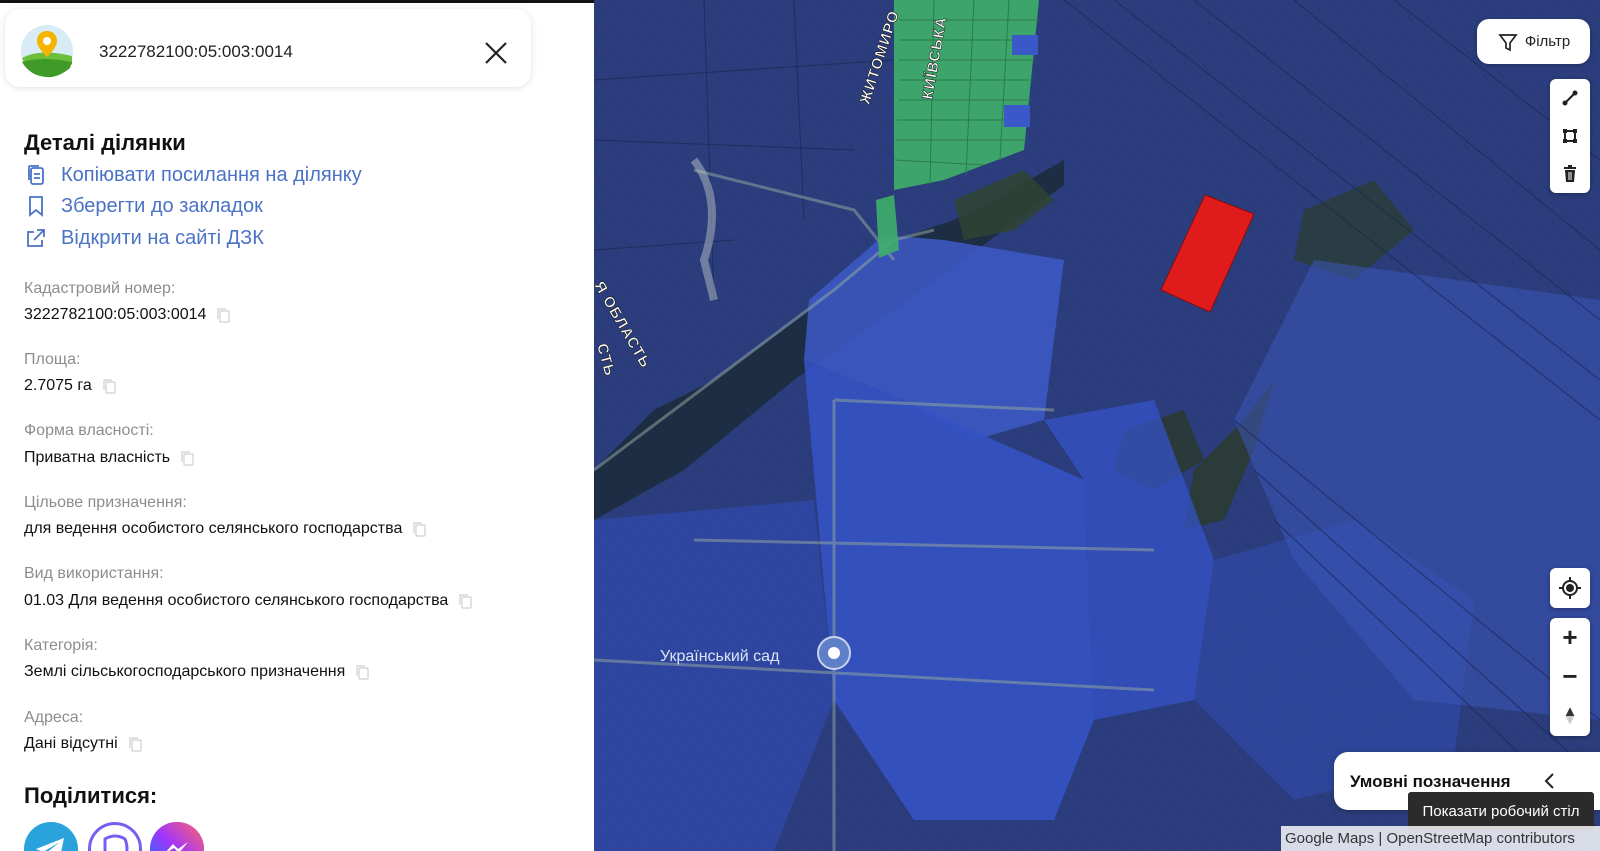  What do you see at coordinates (71, 743) in the screenshot?
I see `address-text: Дані відсутні` at bounding box center [71, 743].